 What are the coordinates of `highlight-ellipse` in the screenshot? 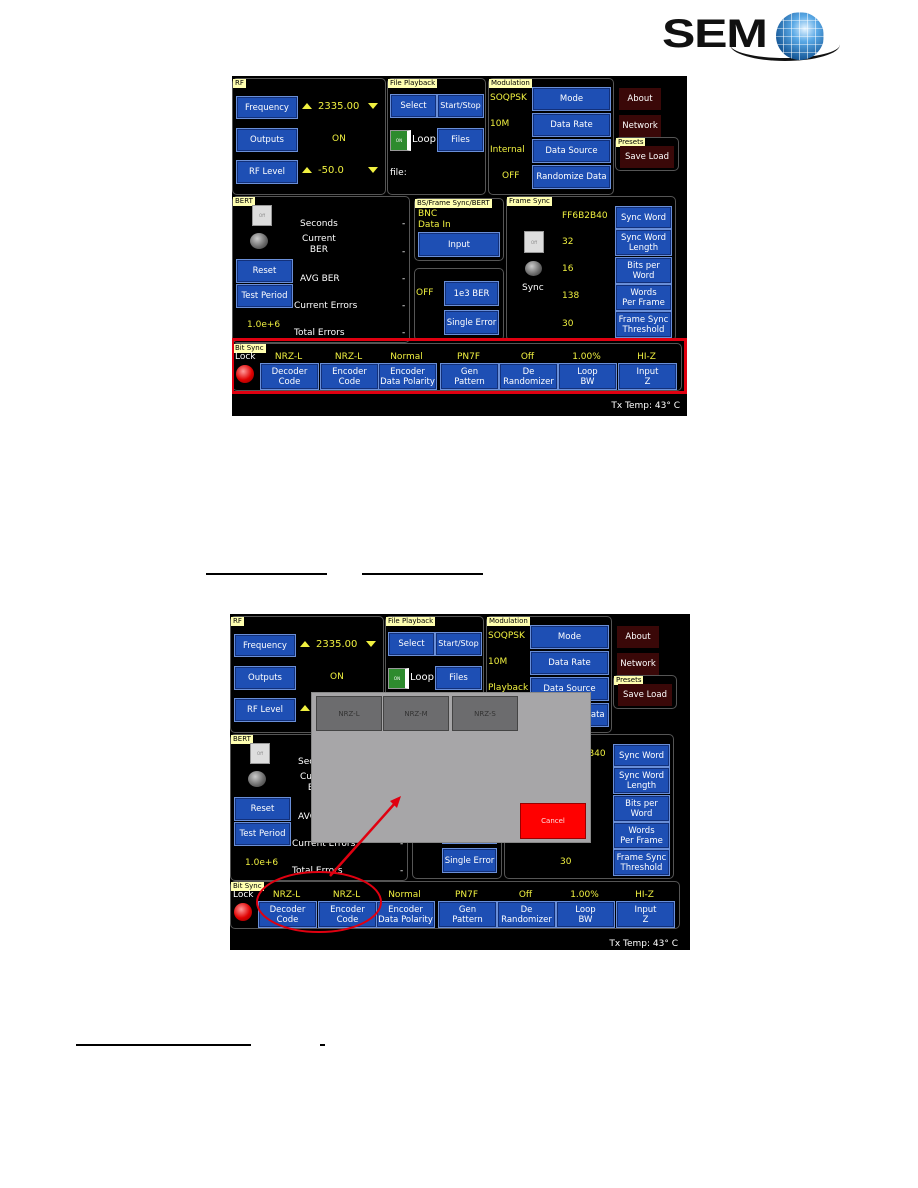 It's located at (319, 902).